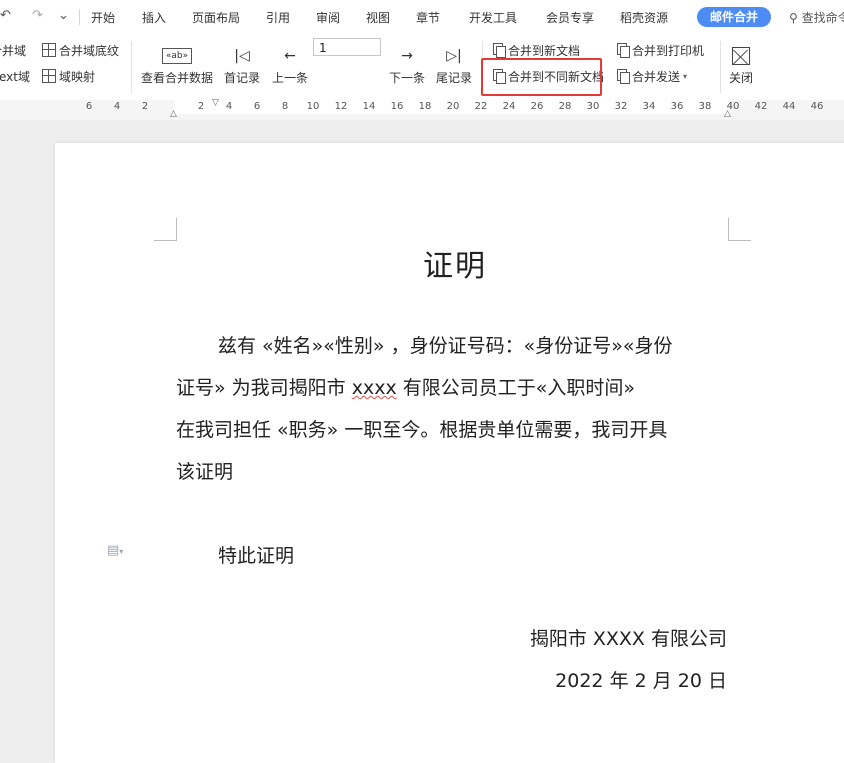  Describe the element at coordinates (499, 76) in the screenshot. I see `merge-diff-docs-icon` at that location.